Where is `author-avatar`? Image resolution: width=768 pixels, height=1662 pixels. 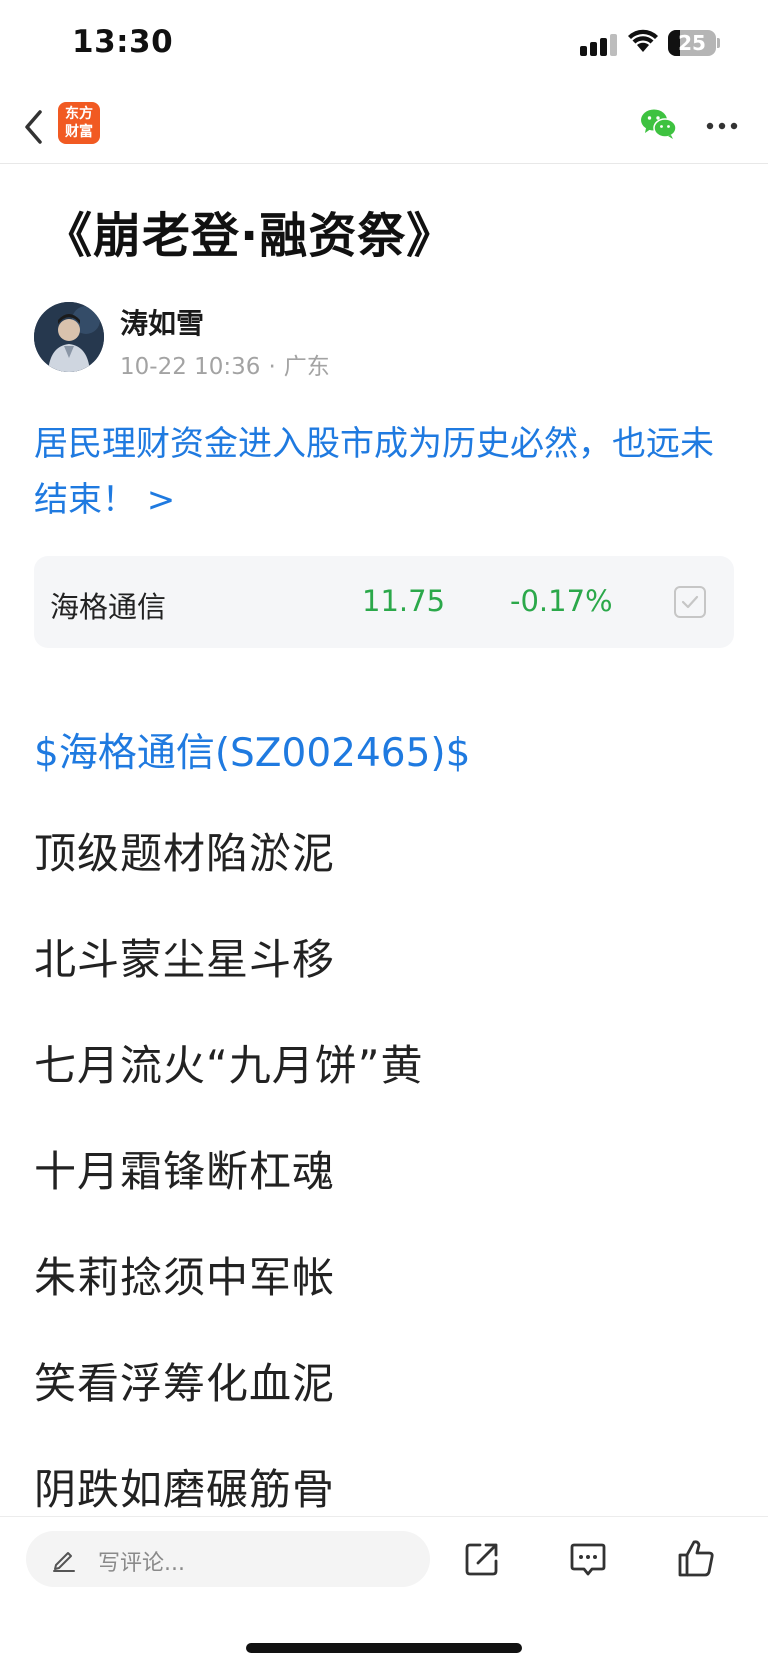
author-avatar is located at coordinates (69, 337).